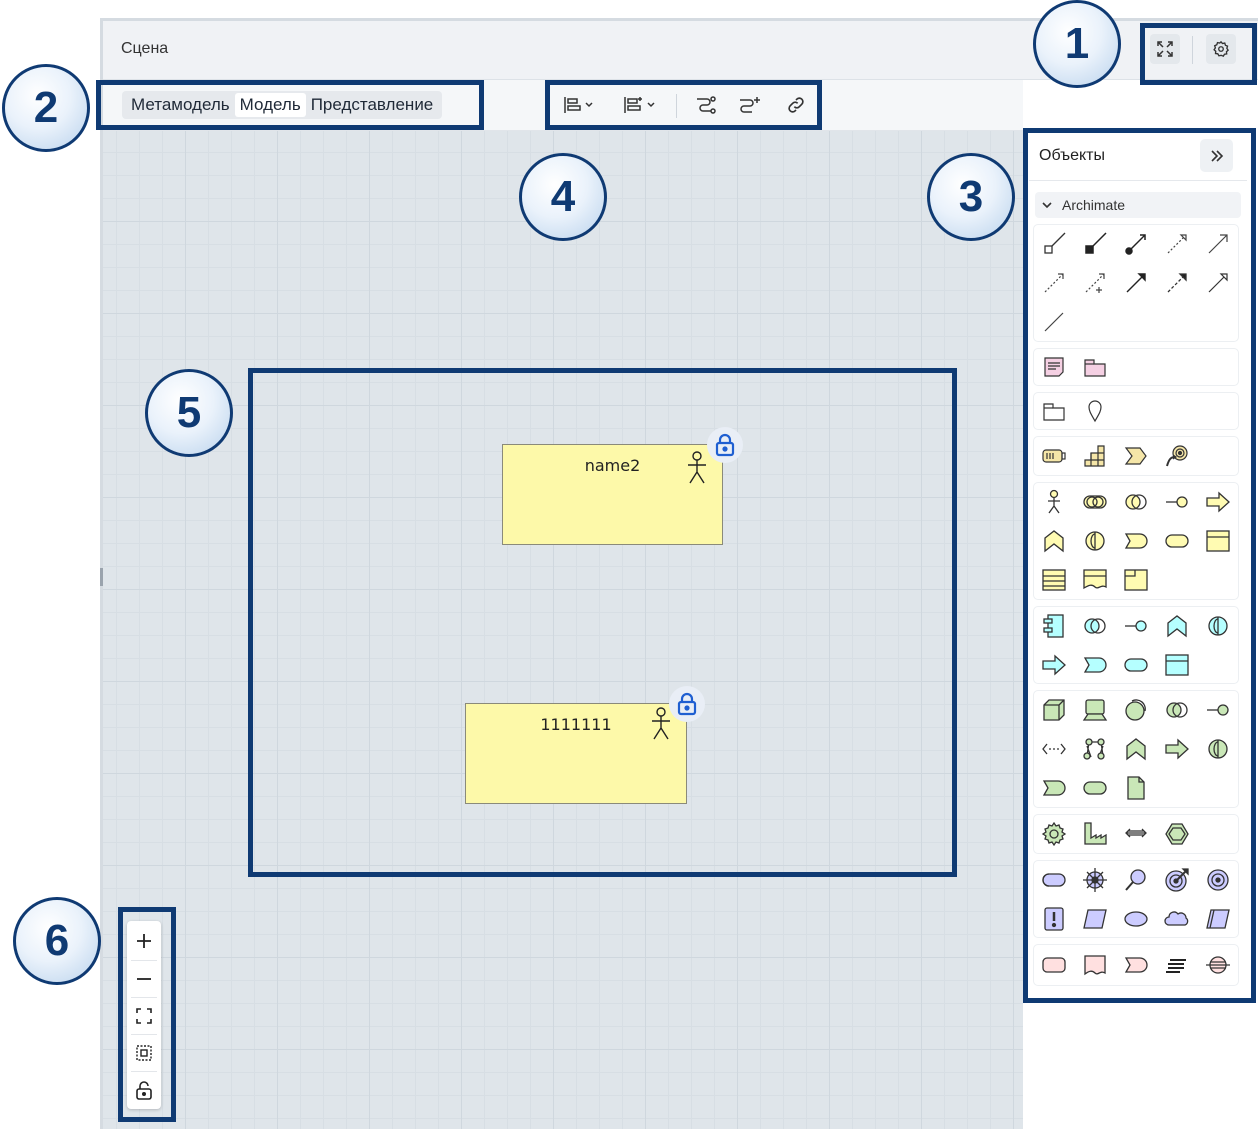  I want to click on resize-handle, so click(101, 577).